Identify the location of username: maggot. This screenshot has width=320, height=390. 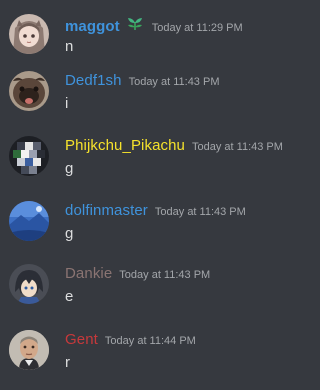
(92, 26).